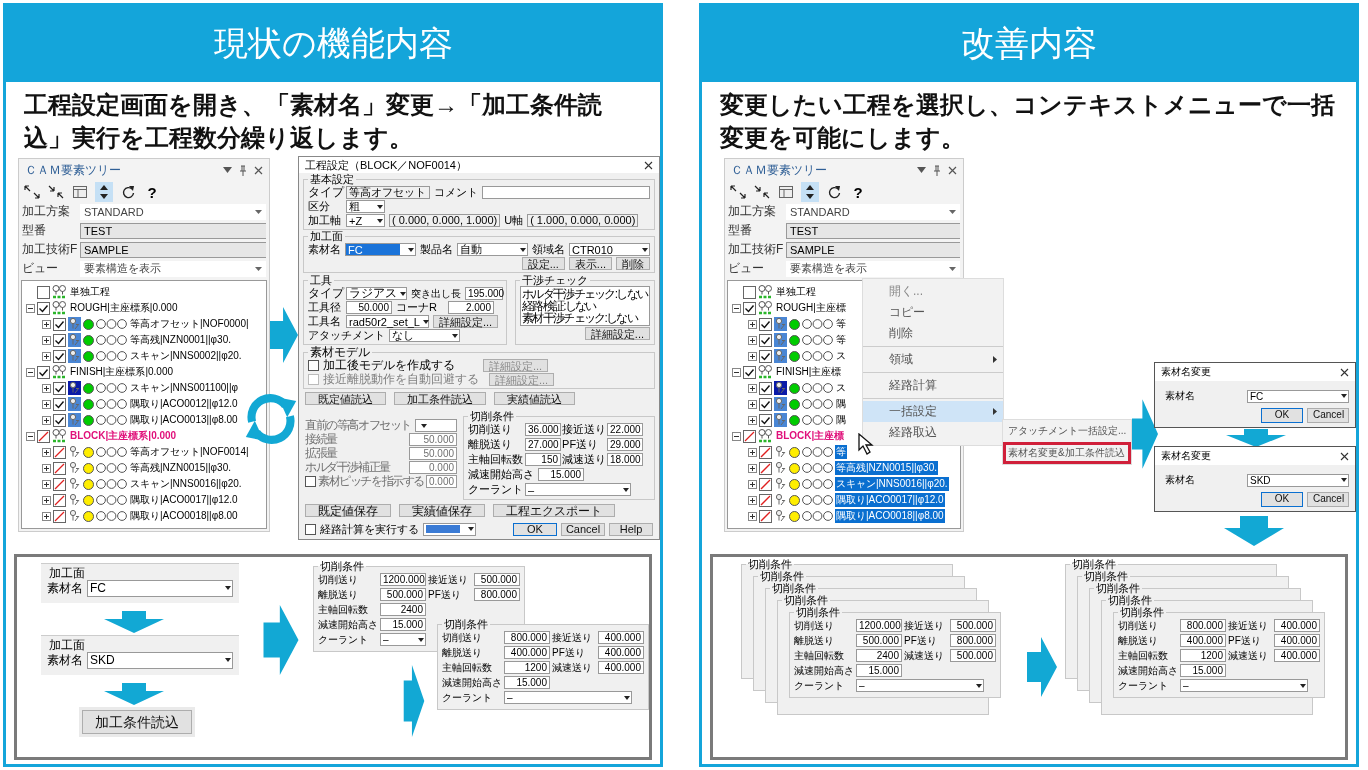 The width and height of the screenshot is (1368, 770). Describe the element at coordinates (365, 206) in the screenshot. I see `dropdown: 粗` at that location.